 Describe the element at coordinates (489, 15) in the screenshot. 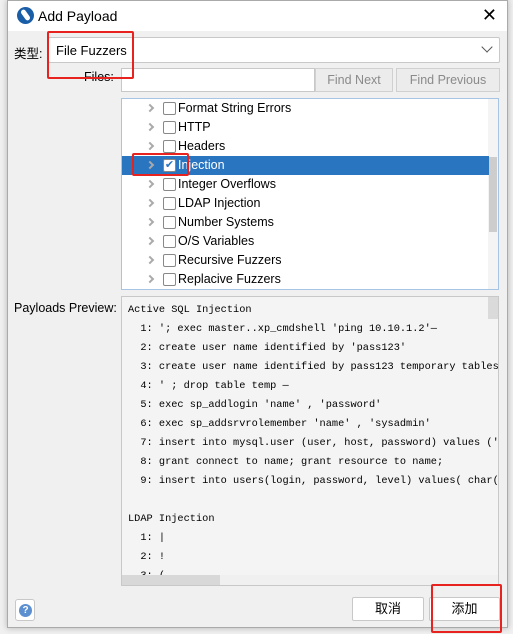

I see `close-icon: ✕` at that location.